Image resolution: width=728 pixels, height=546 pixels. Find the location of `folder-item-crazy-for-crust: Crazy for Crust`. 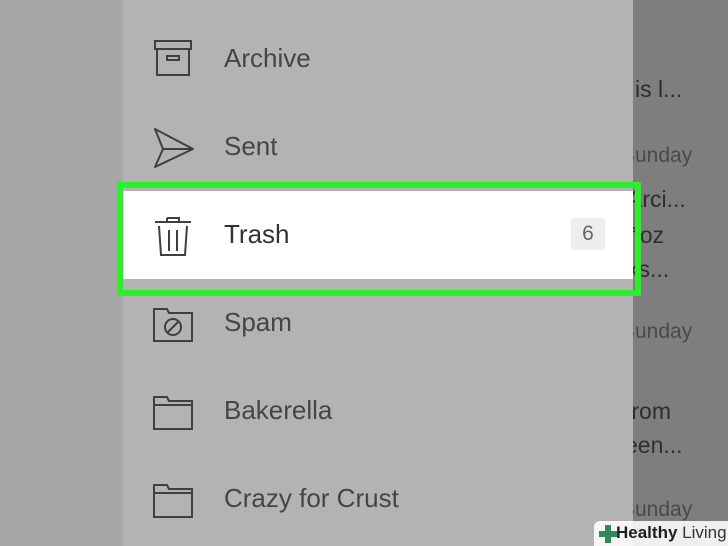

folder-item-crazy-for-crust: Crazy for Crust is located at coordinates (378, 499).